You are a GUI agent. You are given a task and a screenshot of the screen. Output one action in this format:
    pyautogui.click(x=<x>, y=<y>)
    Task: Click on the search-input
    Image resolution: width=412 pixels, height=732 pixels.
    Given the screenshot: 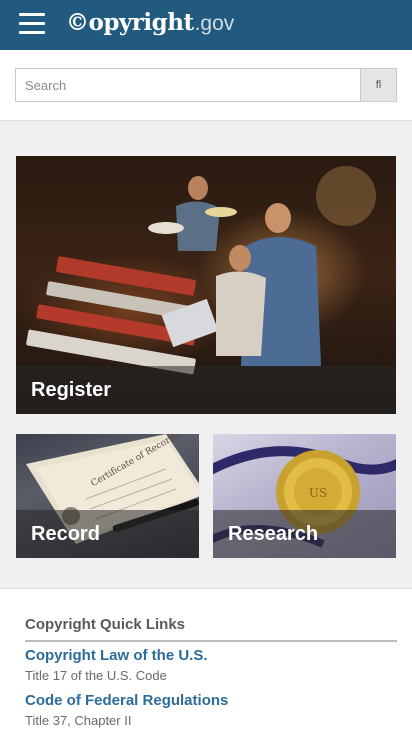 What is the action you would take?
    pyautogui.click(x=188, y=85)
    